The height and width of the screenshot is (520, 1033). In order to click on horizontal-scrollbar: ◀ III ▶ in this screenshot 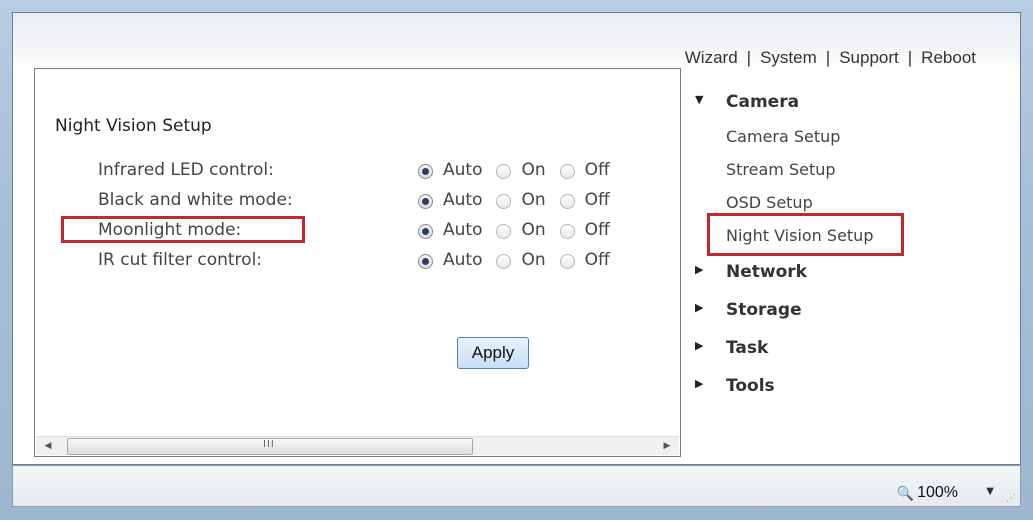, I will do `click(357, 445)`.